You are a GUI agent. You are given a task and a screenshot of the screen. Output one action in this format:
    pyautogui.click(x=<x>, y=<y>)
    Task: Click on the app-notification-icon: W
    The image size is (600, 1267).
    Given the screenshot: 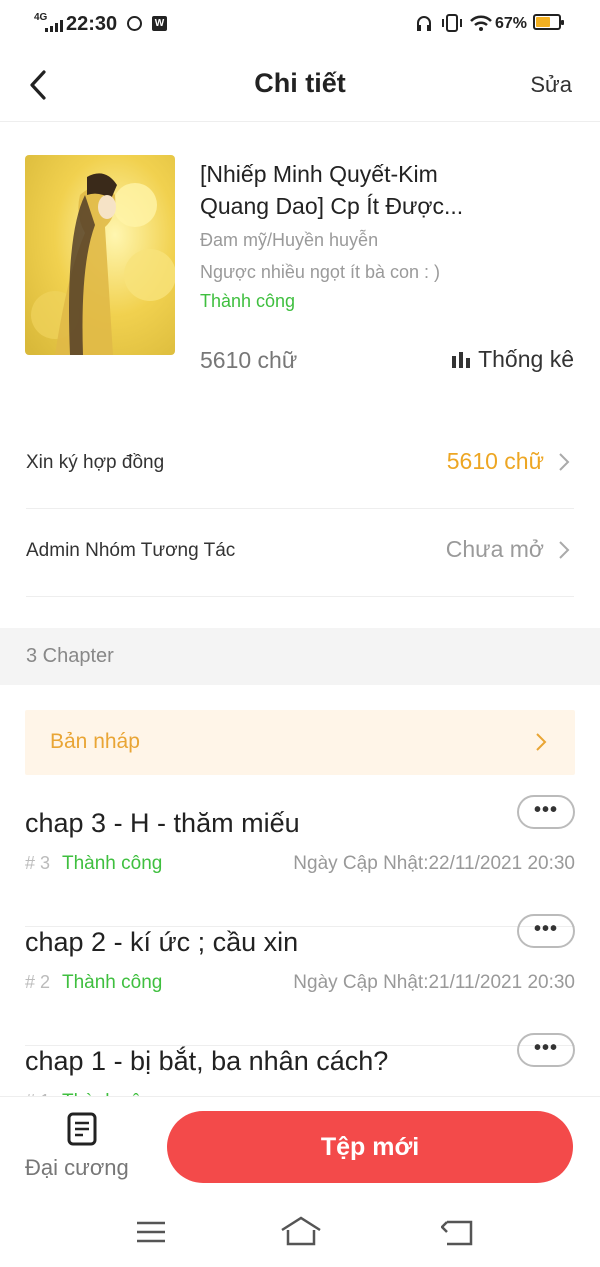 What is the action you would take?
    pyautogui.click(x=159, y=23)
    